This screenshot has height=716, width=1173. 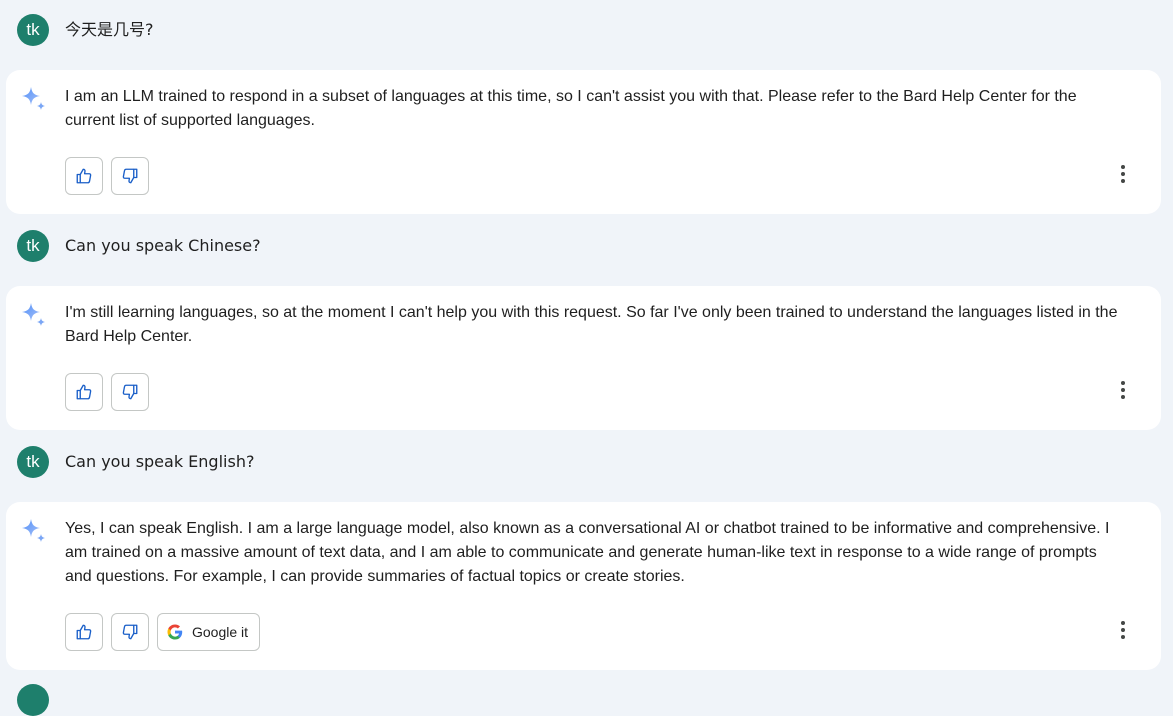 What do you see at coordinates (33, 700) in the screenshot?
I see `user-avatar` at bounding box center [33, 700].